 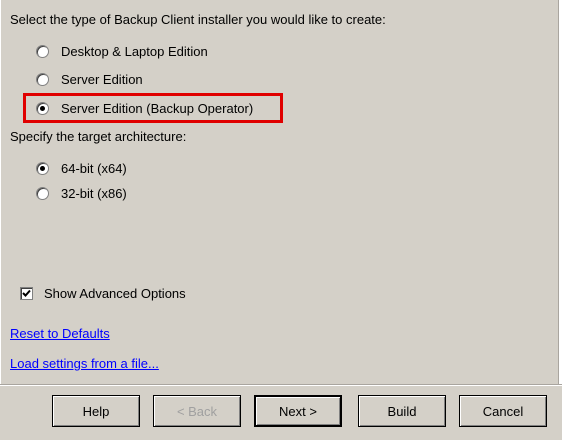 I want to click on checkbox-checked-icon, so click(x=26, y=293).